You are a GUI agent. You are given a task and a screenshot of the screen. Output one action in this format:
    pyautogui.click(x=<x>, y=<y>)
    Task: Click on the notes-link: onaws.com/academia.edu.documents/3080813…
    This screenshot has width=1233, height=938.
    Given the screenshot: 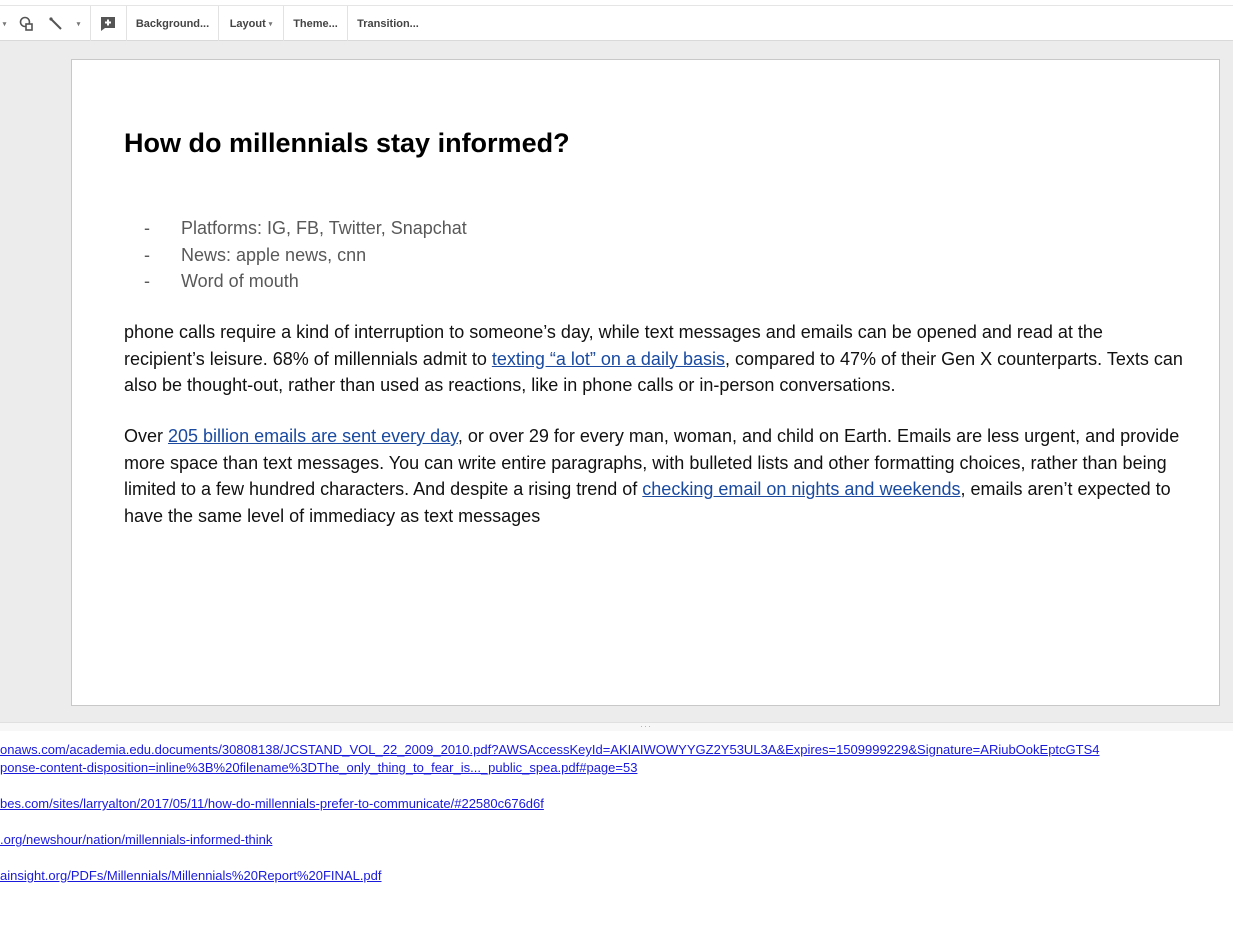 What is the action you would take?
    pyautogui.click(x=550, y=749)
    